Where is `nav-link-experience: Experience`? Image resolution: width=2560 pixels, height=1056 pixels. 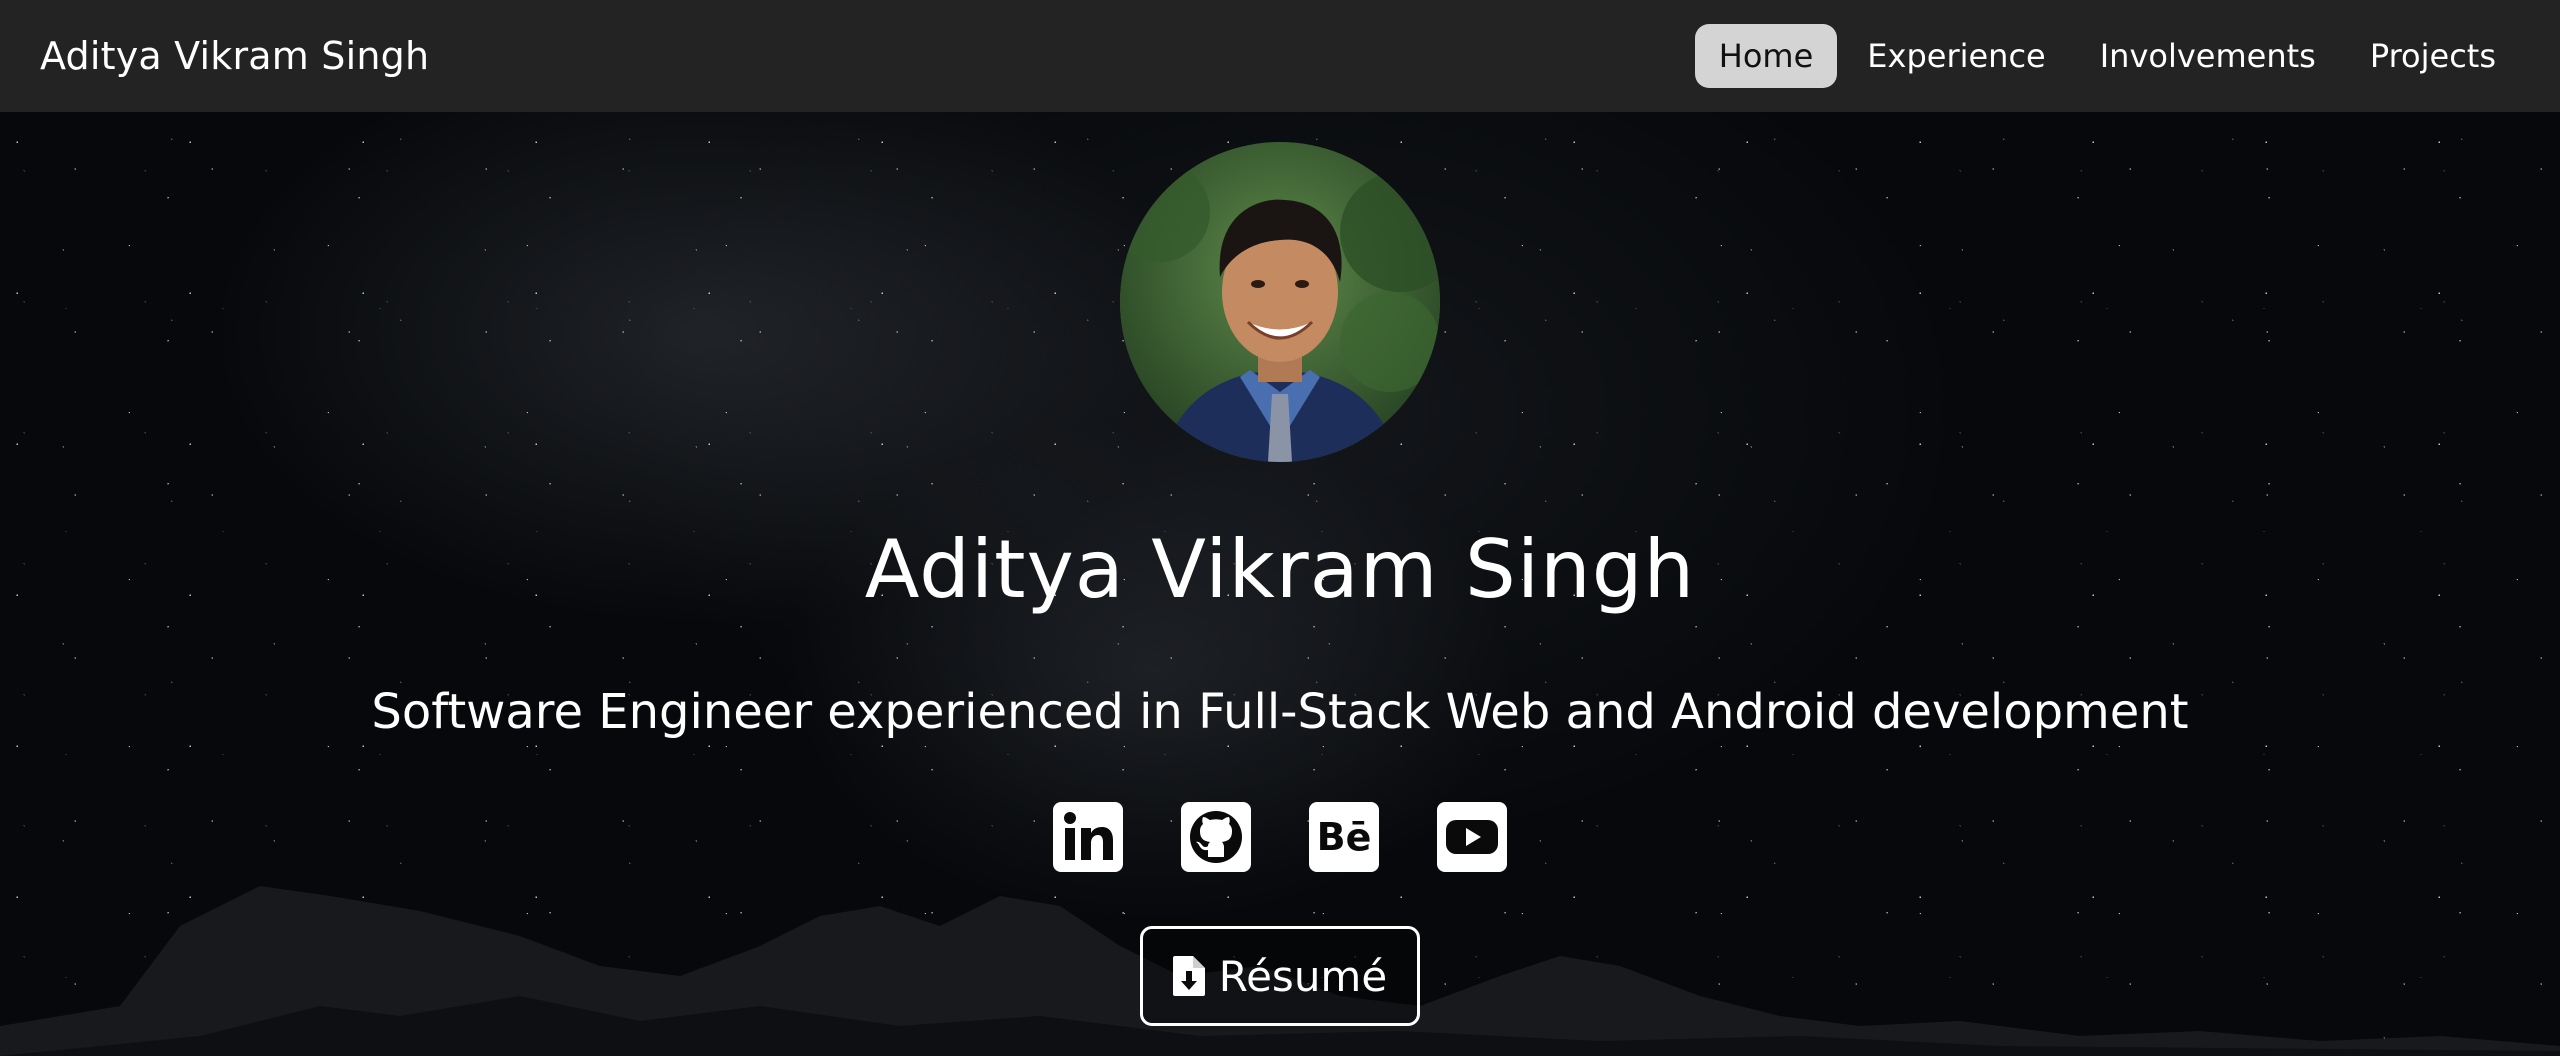
nav-link-experience: Experience is located at coordinates (1956, 56).